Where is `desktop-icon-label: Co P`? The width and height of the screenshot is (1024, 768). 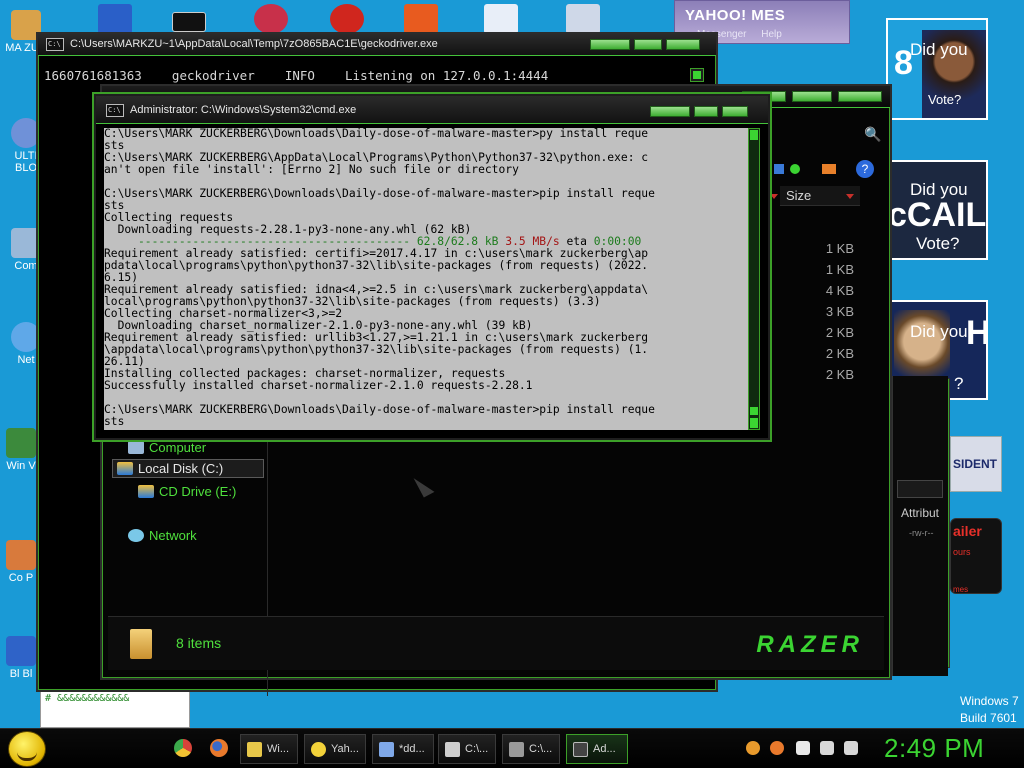
desktop-icon-label: Co P is located at coordinates (21, 578).